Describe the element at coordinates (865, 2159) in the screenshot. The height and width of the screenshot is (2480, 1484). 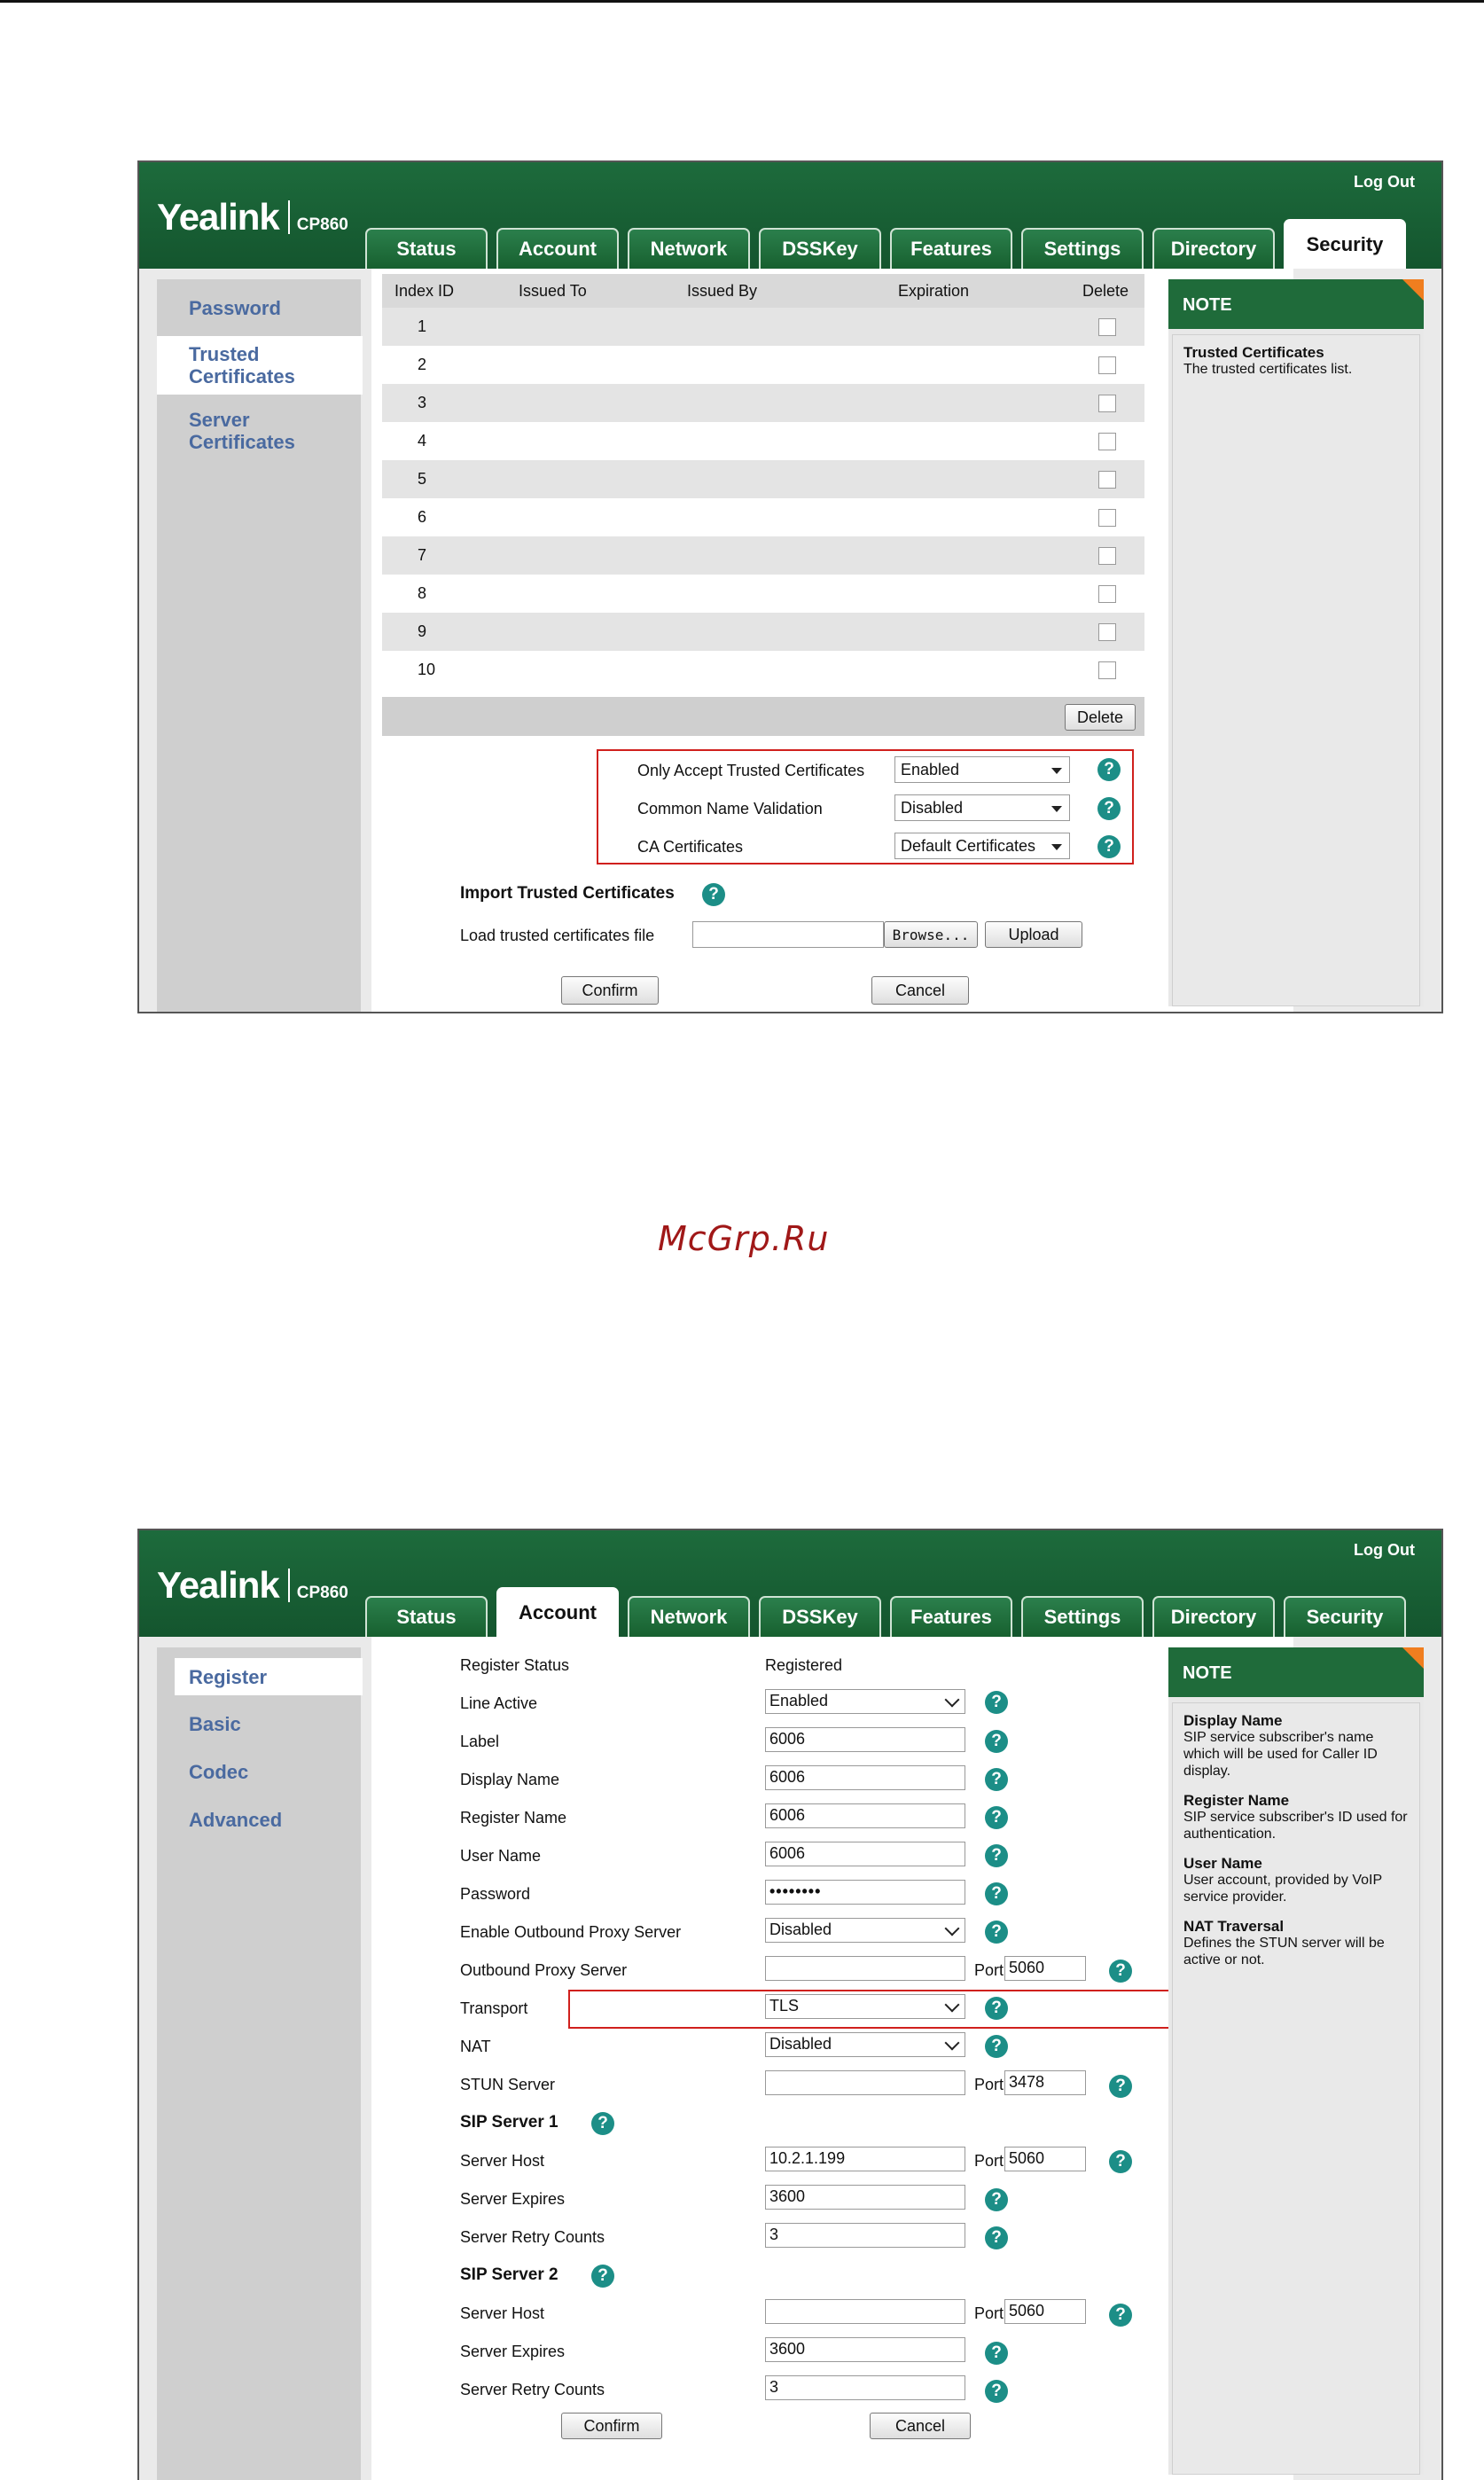
I see `sip1-host-input: 10.2.1.199` at that location.